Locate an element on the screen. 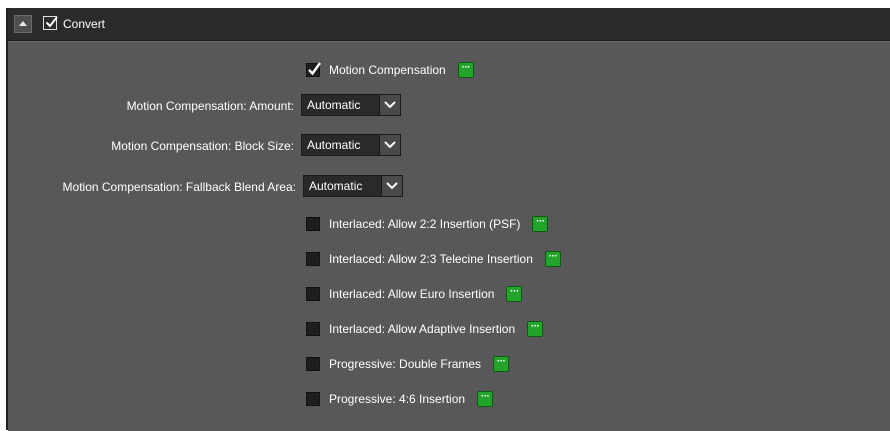  convert-enable-checkbox is located at coordinates (50, 23).